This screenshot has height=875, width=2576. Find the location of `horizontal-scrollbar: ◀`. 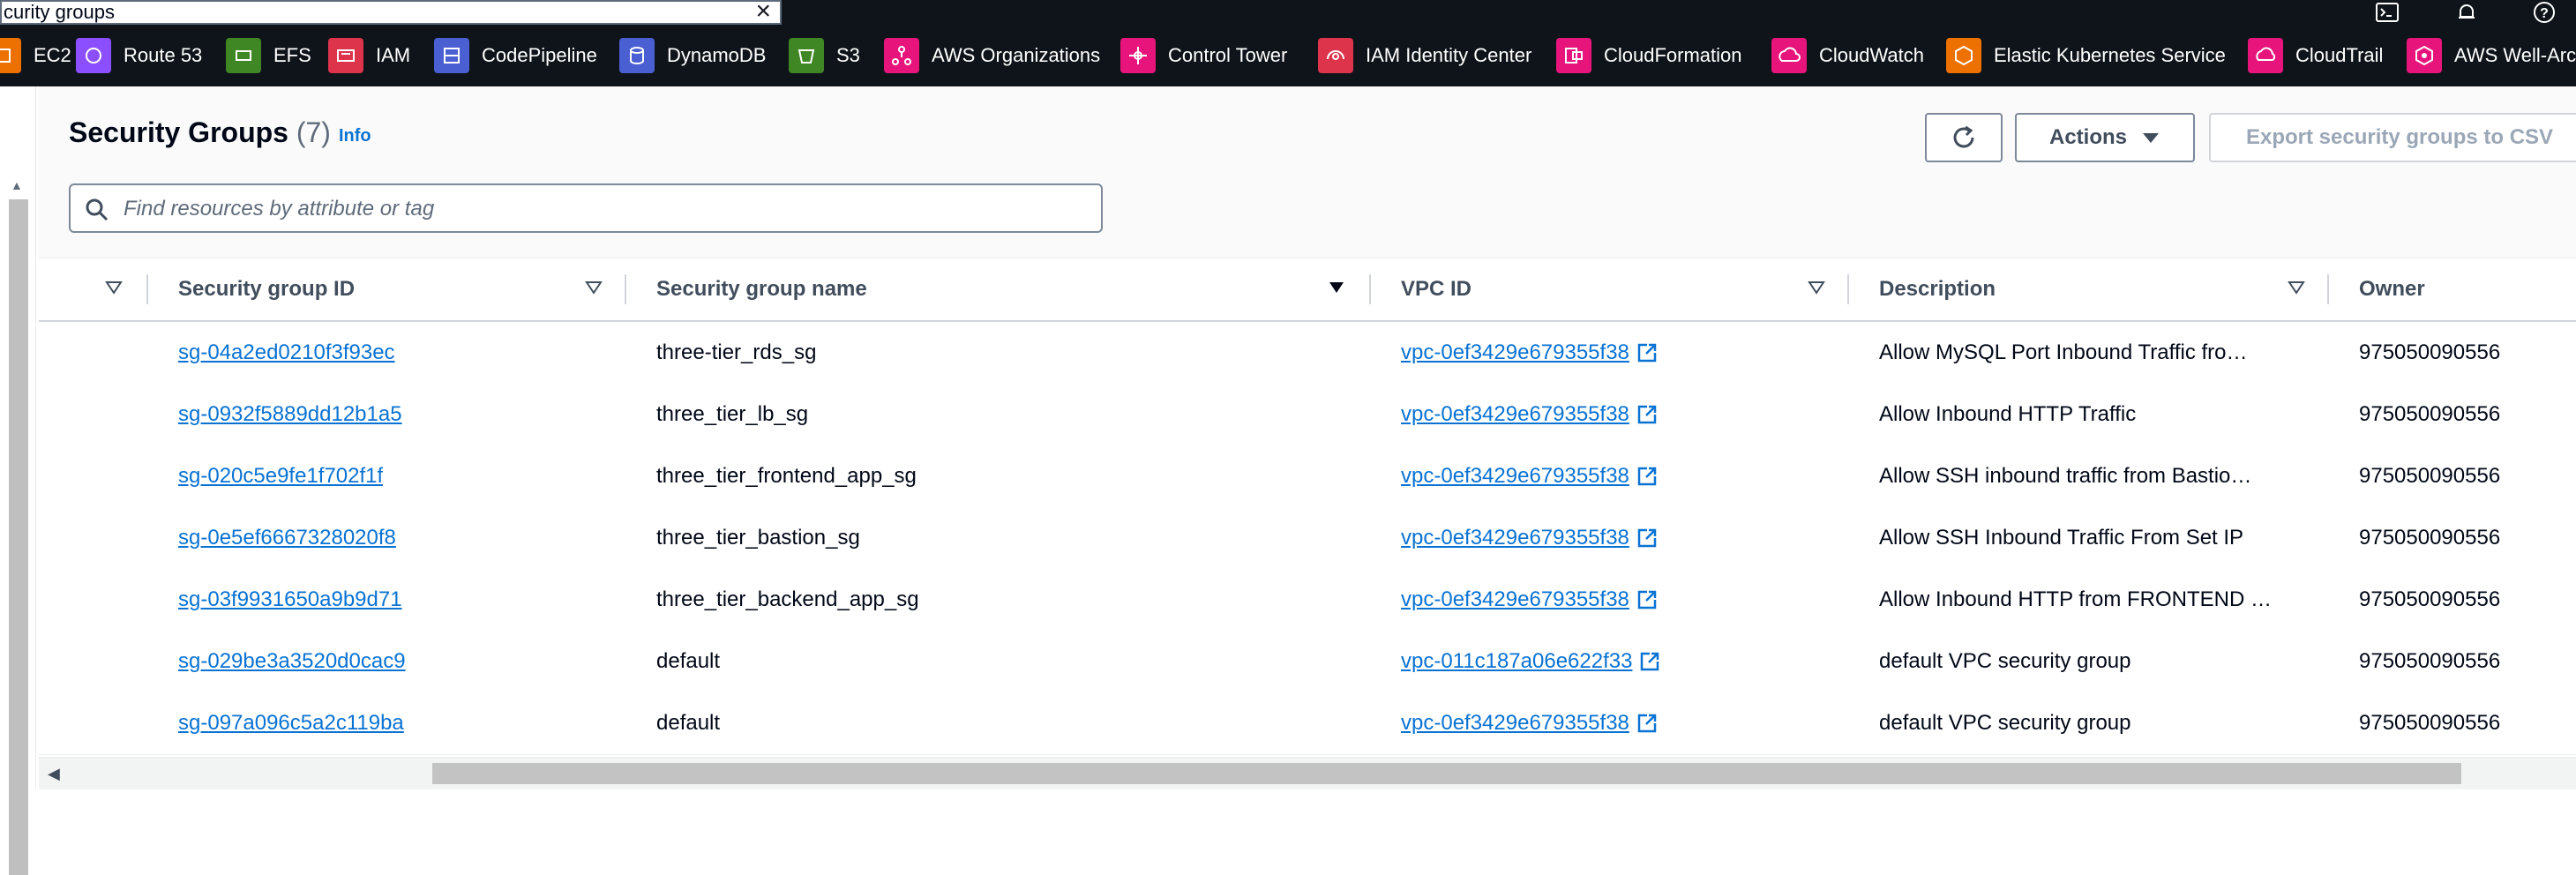

horizontal-scrollbar: ◀ is located at coordinates (1308, 773).